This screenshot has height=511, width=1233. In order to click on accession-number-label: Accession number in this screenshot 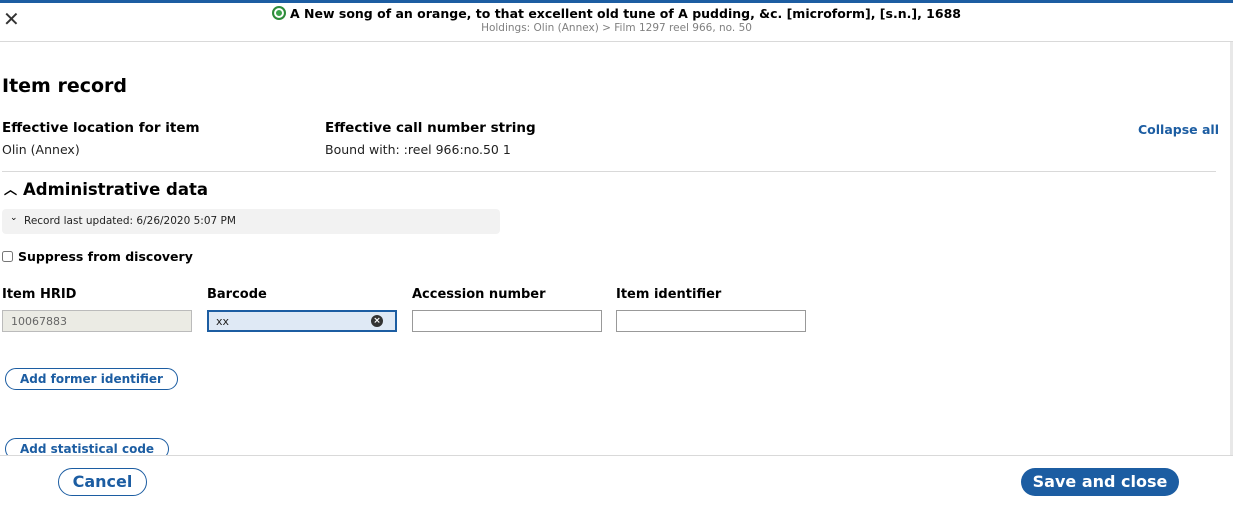, I will do `click(479, 294)`.